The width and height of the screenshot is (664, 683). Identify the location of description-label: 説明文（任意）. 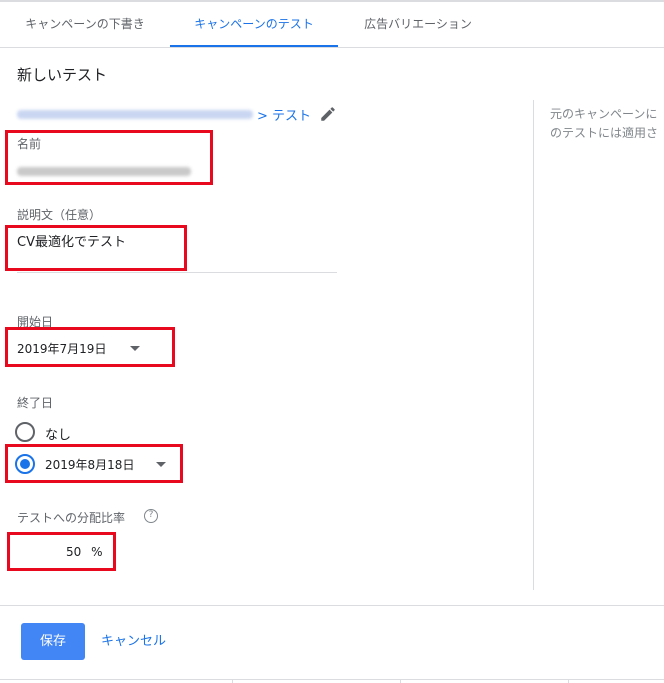
(59, 215).